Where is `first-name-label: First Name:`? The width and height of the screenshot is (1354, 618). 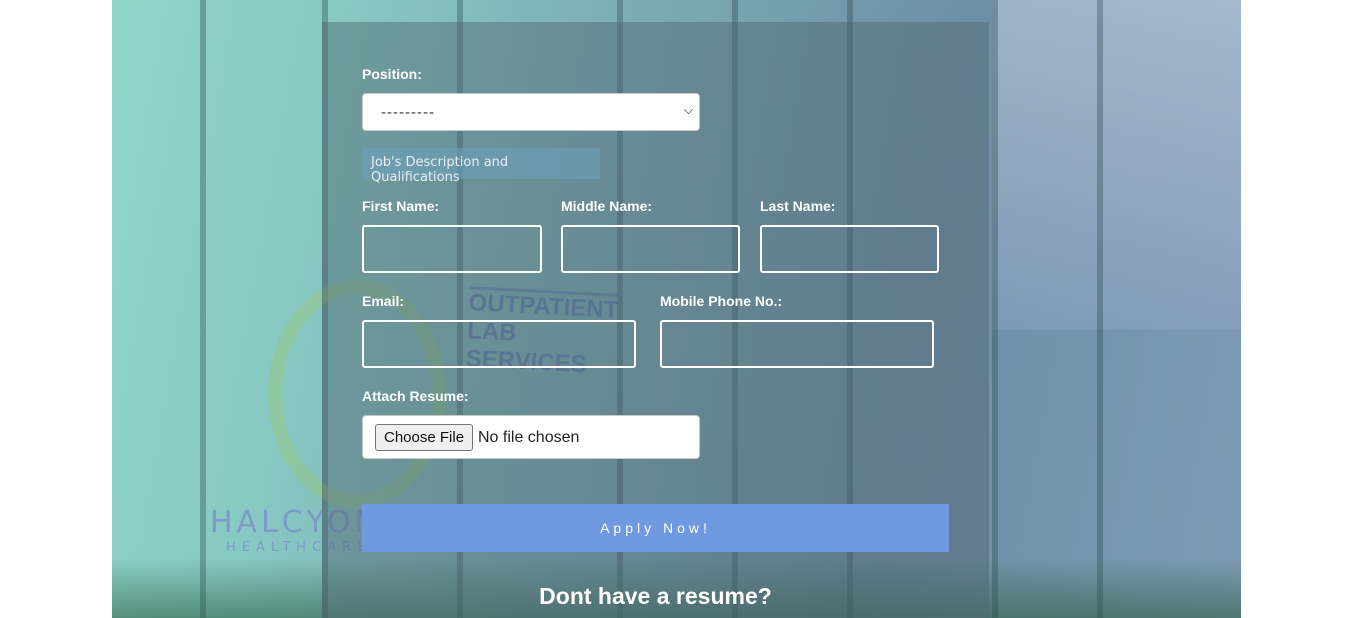 first-name-label: First Name: is located at coordinates (401, 206).